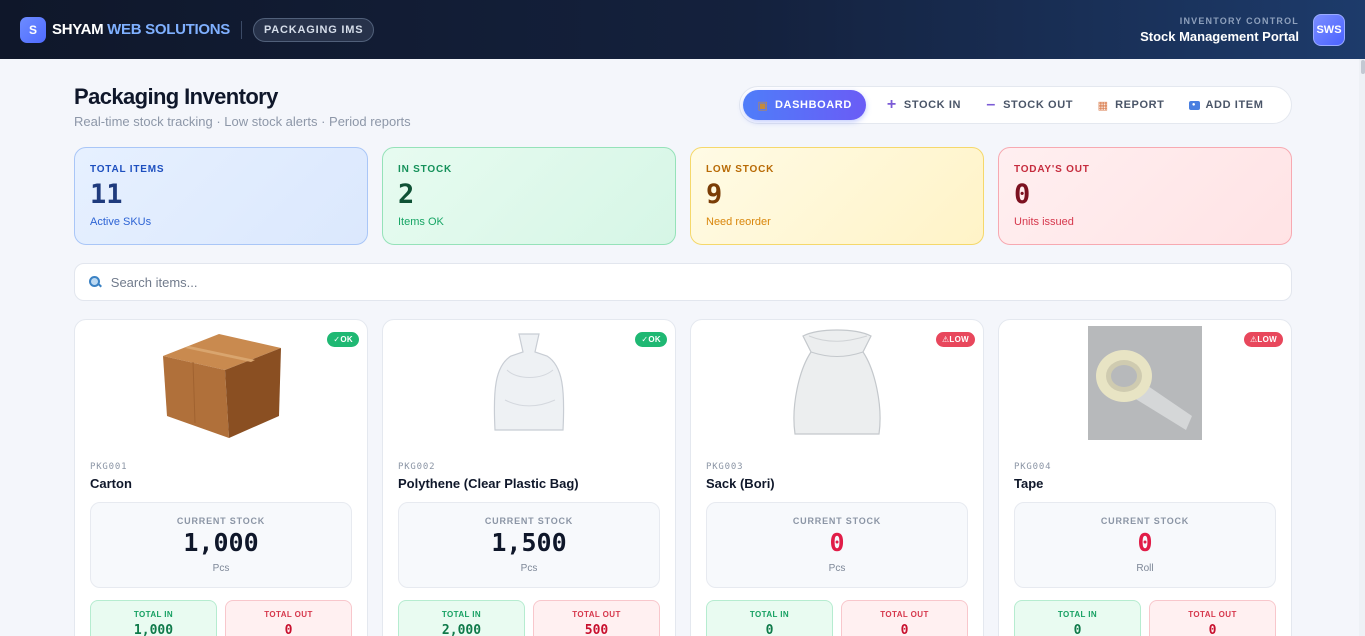  I want to click on brand-name: SHYAM WEB SOLUTIONS, so click(141, 29).